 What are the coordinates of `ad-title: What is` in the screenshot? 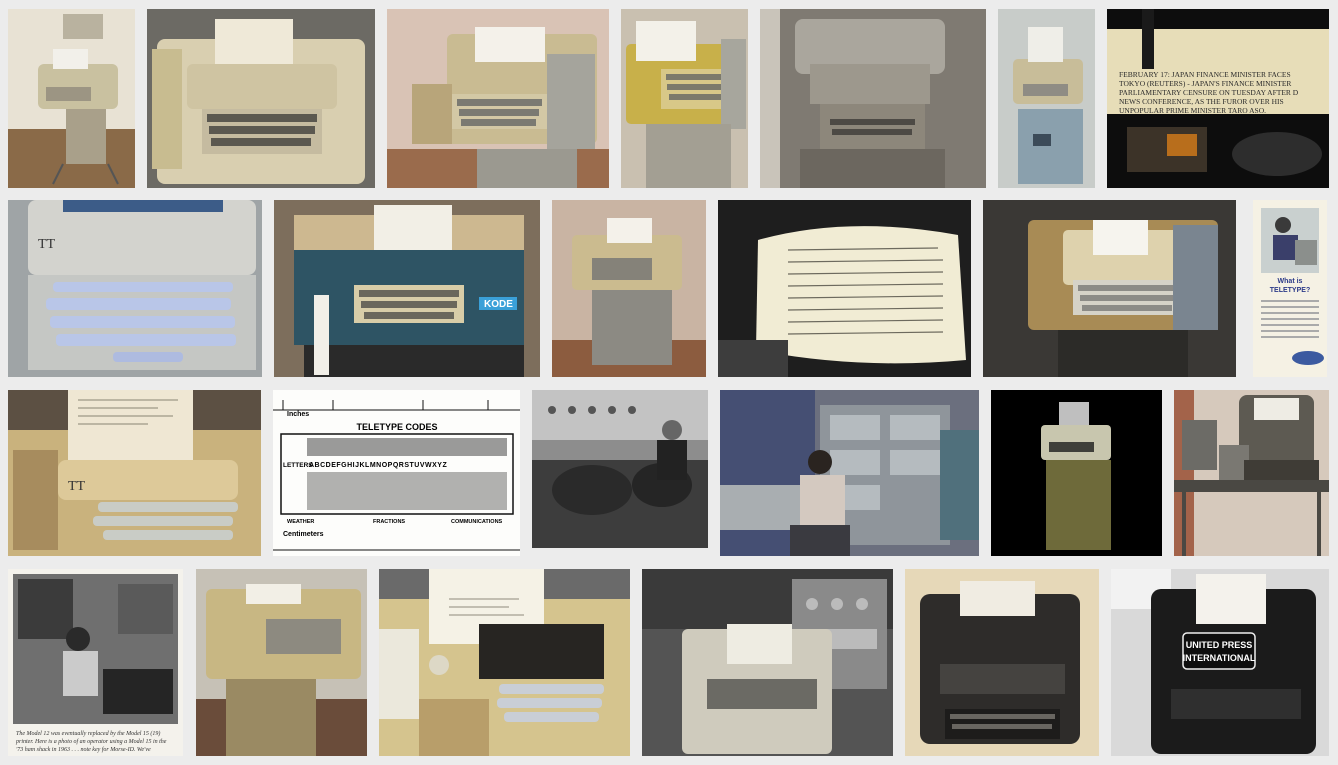 It's located at (1290, 281).